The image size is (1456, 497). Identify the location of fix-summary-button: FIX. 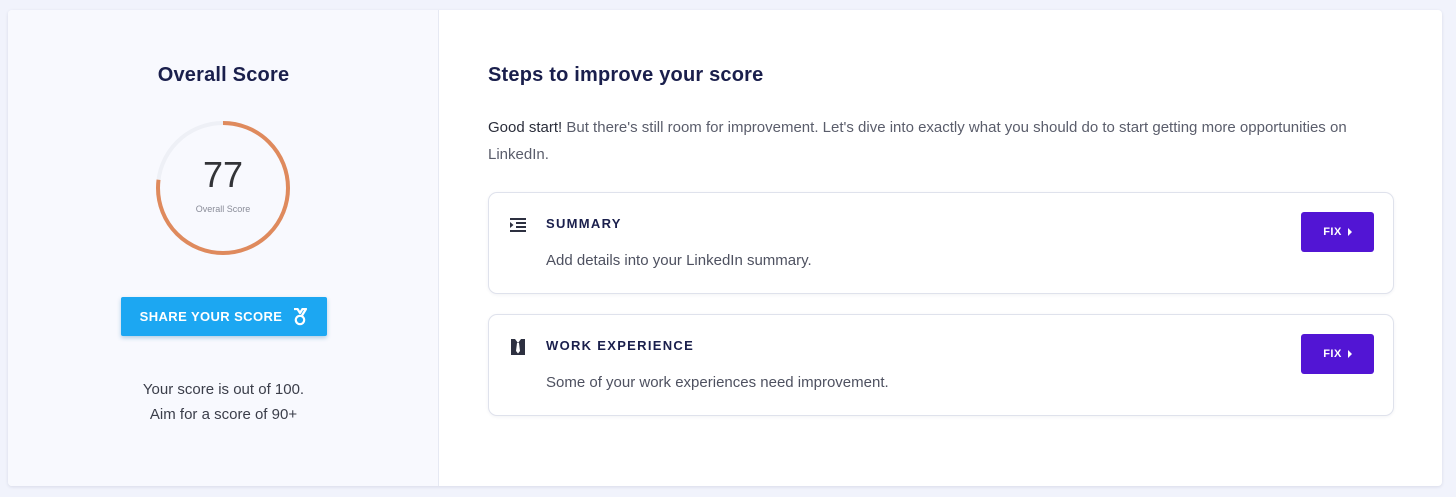
(1337, 232).